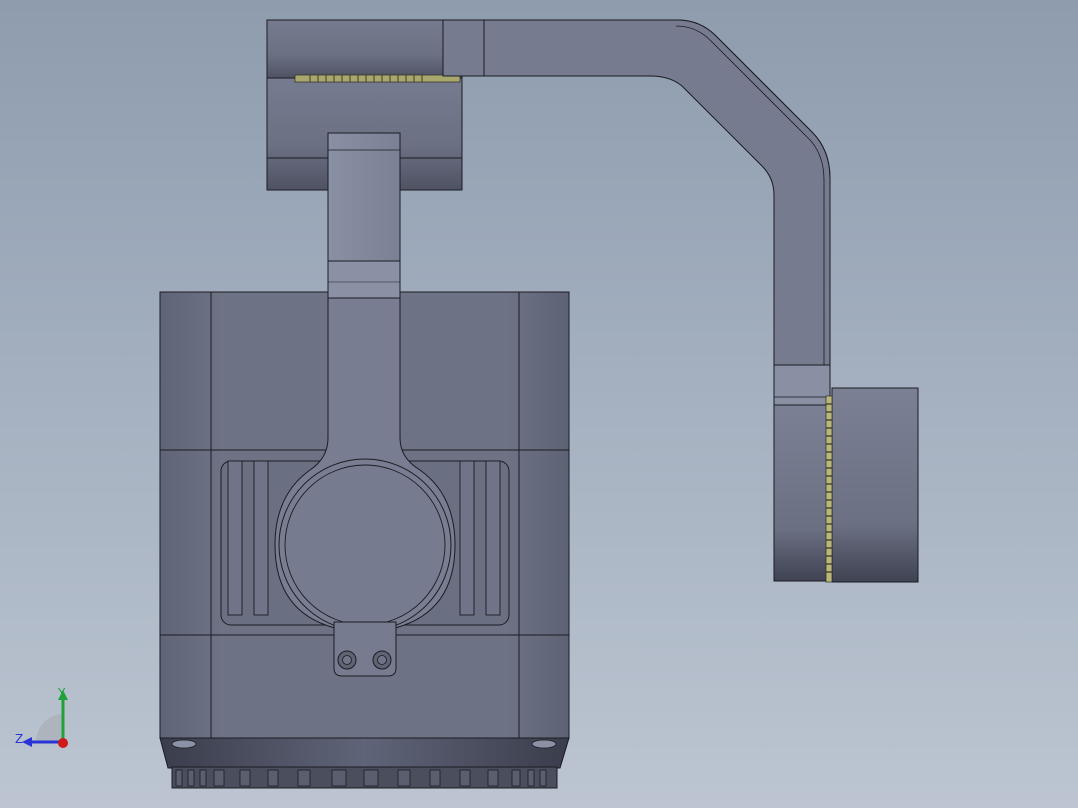  Describe the element at coordinates (63, 743) in the screenshot. I see `x-axis-dot` at that location.